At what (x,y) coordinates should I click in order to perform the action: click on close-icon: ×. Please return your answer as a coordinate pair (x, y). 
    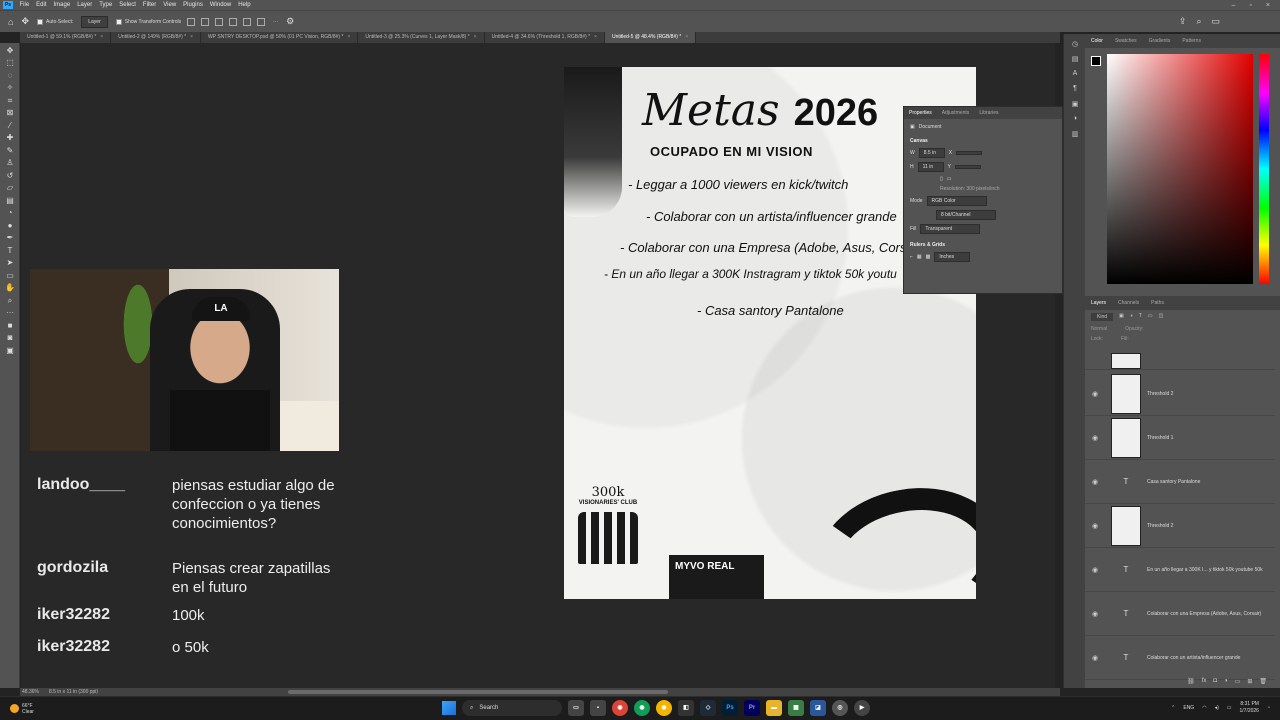
    Looking at the image, I should click on (1268, 5).